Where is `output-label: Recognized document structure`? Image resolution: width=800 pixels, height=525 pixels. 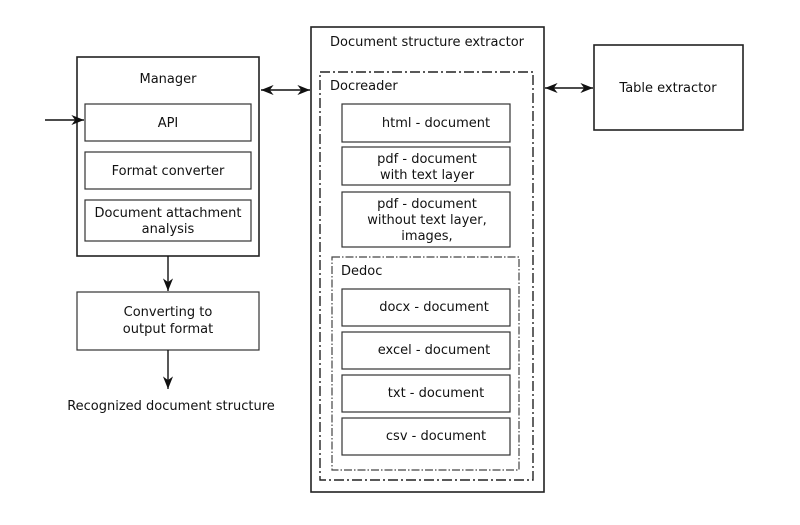
output-label: Recognized document structure is located at coordinates (171, 406).